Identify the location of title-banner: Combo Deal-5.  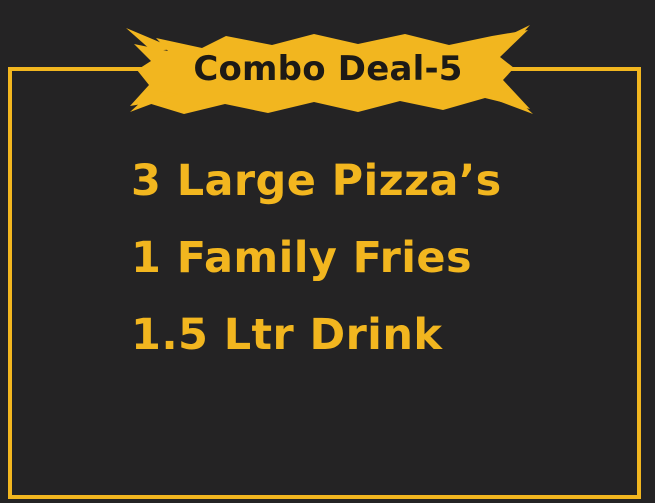
(328, 70).